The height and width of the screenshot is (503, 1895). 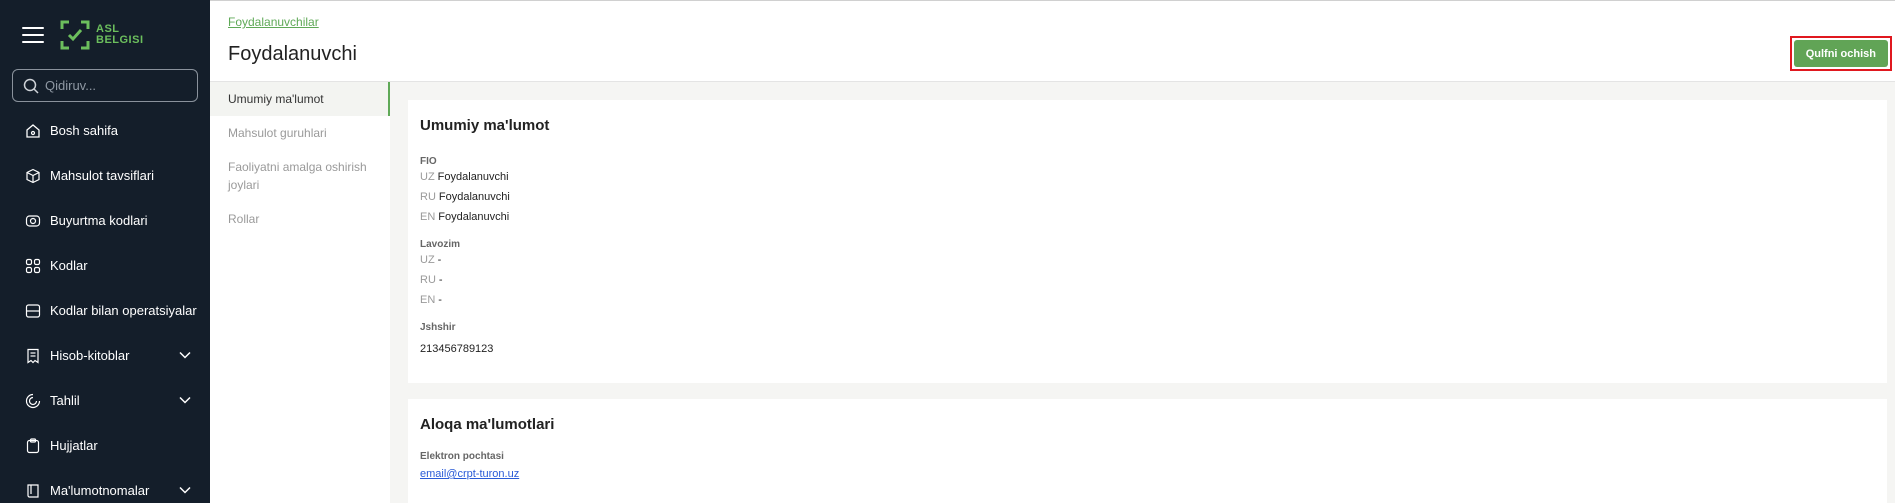 I want to click on logo: ASL BELGISI, so click(x=102, y=35).